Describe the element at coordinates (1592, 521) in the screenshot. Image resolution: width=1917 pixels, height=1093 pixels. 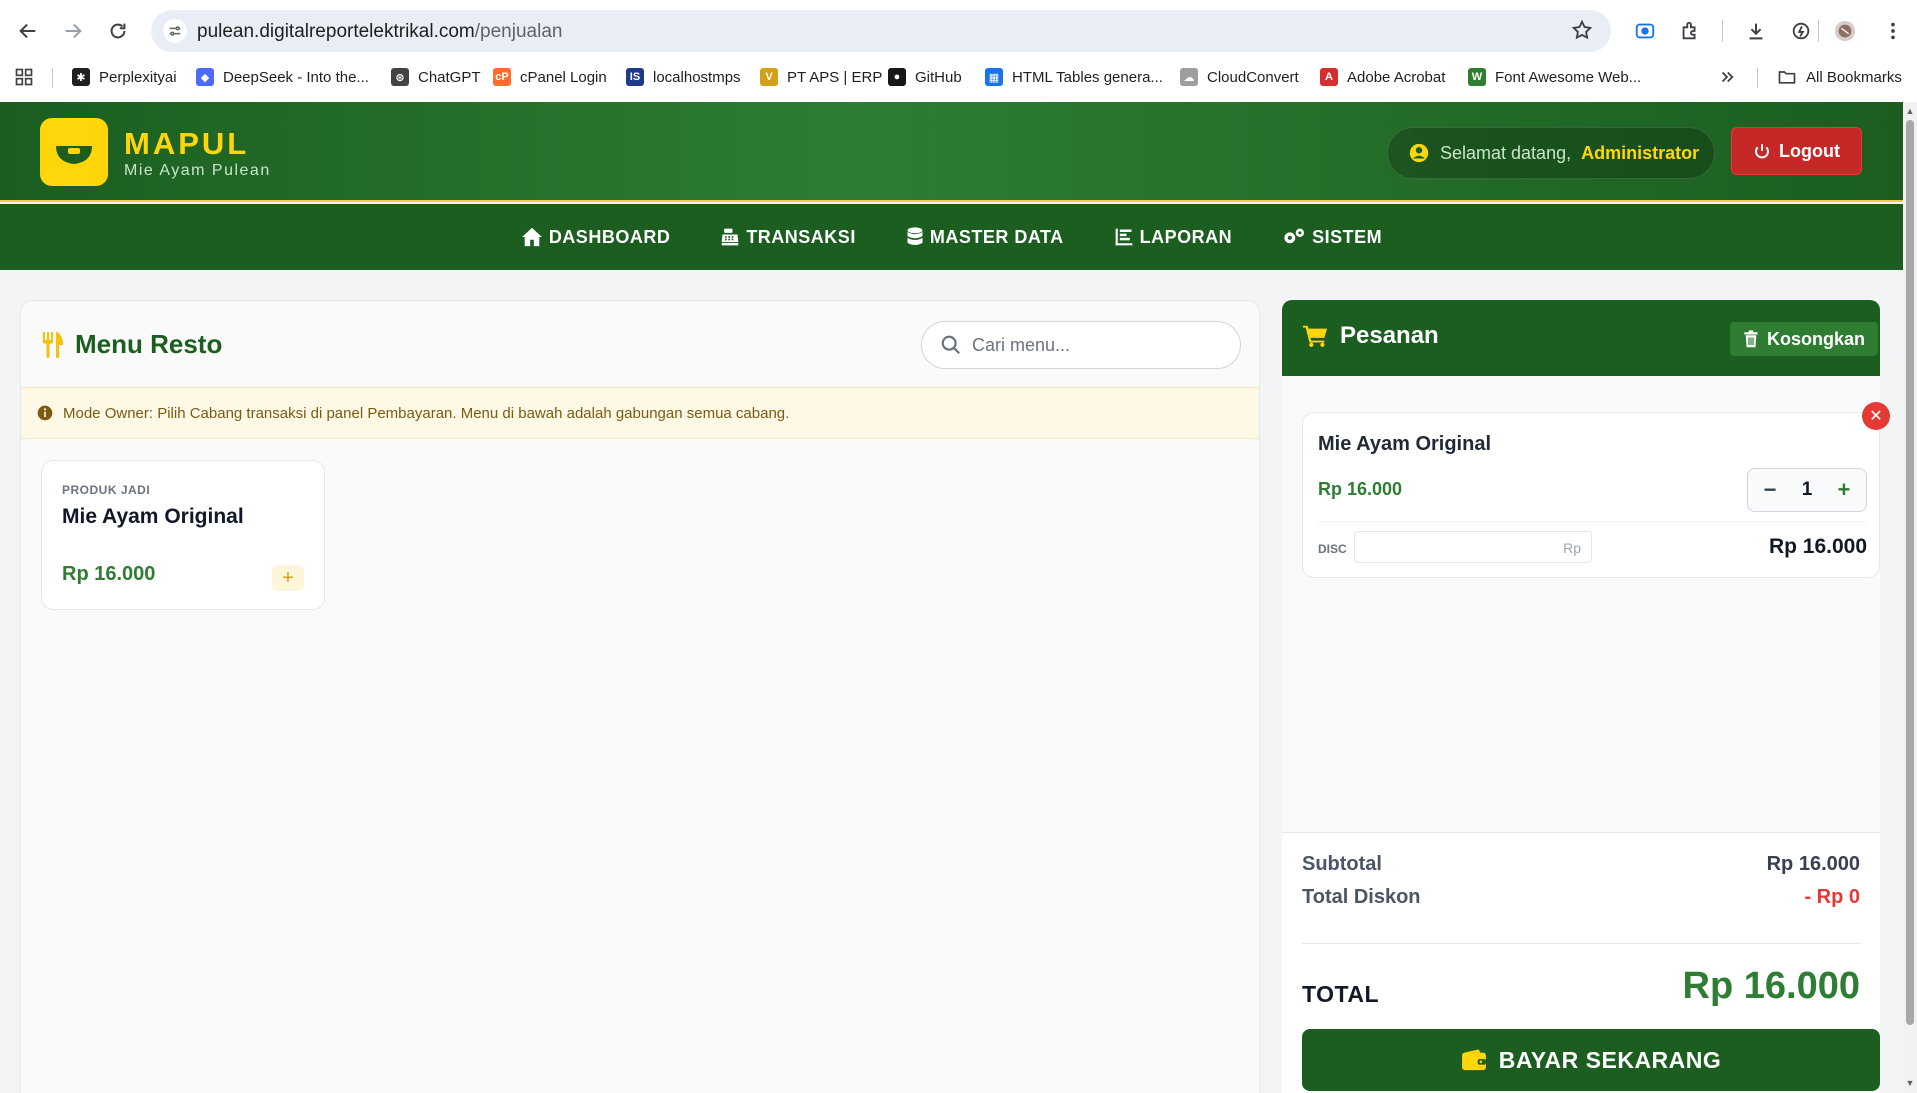
I see `order-item-divider` at that location.